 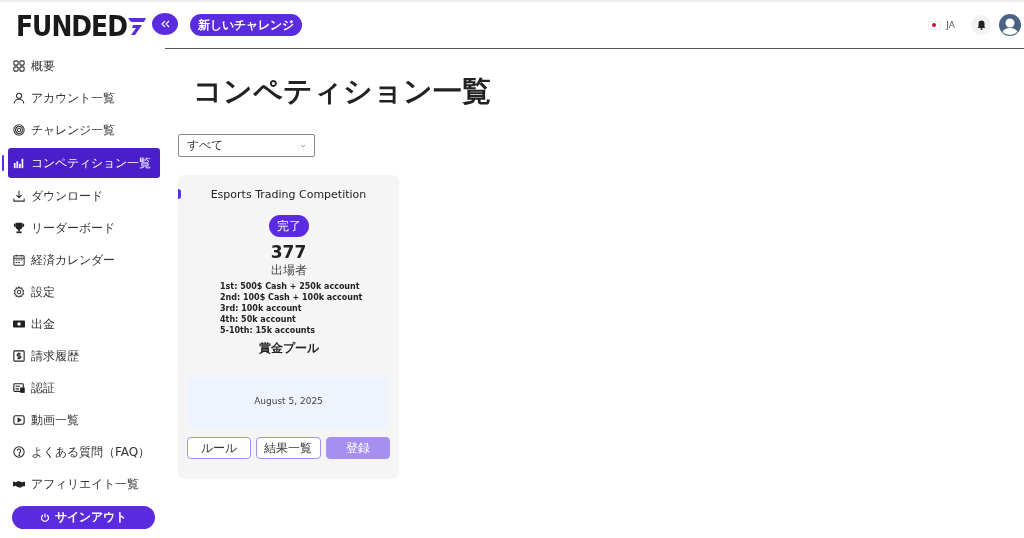 What do you see at coordinates (246, 25) in the screenshot?
I see `new-challenge-button: 新しいチャレンジ` at bounding box center [246, 25].